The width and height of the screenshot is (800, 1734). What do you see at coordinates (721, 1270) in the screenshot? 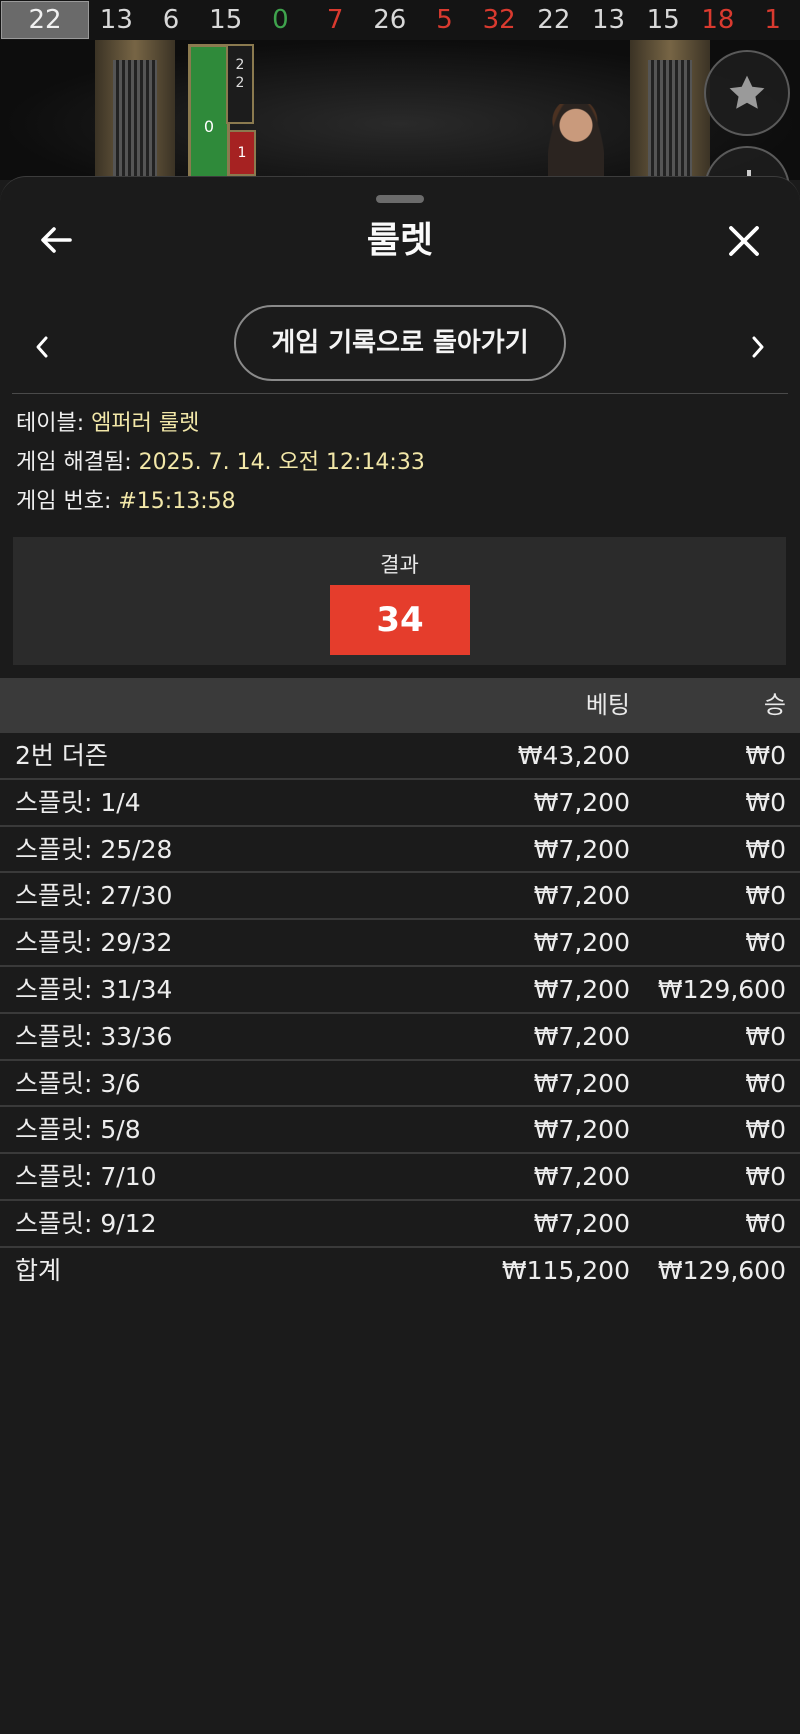
I see `total-win: ₩129,600` at bounding box center [721, 1270].